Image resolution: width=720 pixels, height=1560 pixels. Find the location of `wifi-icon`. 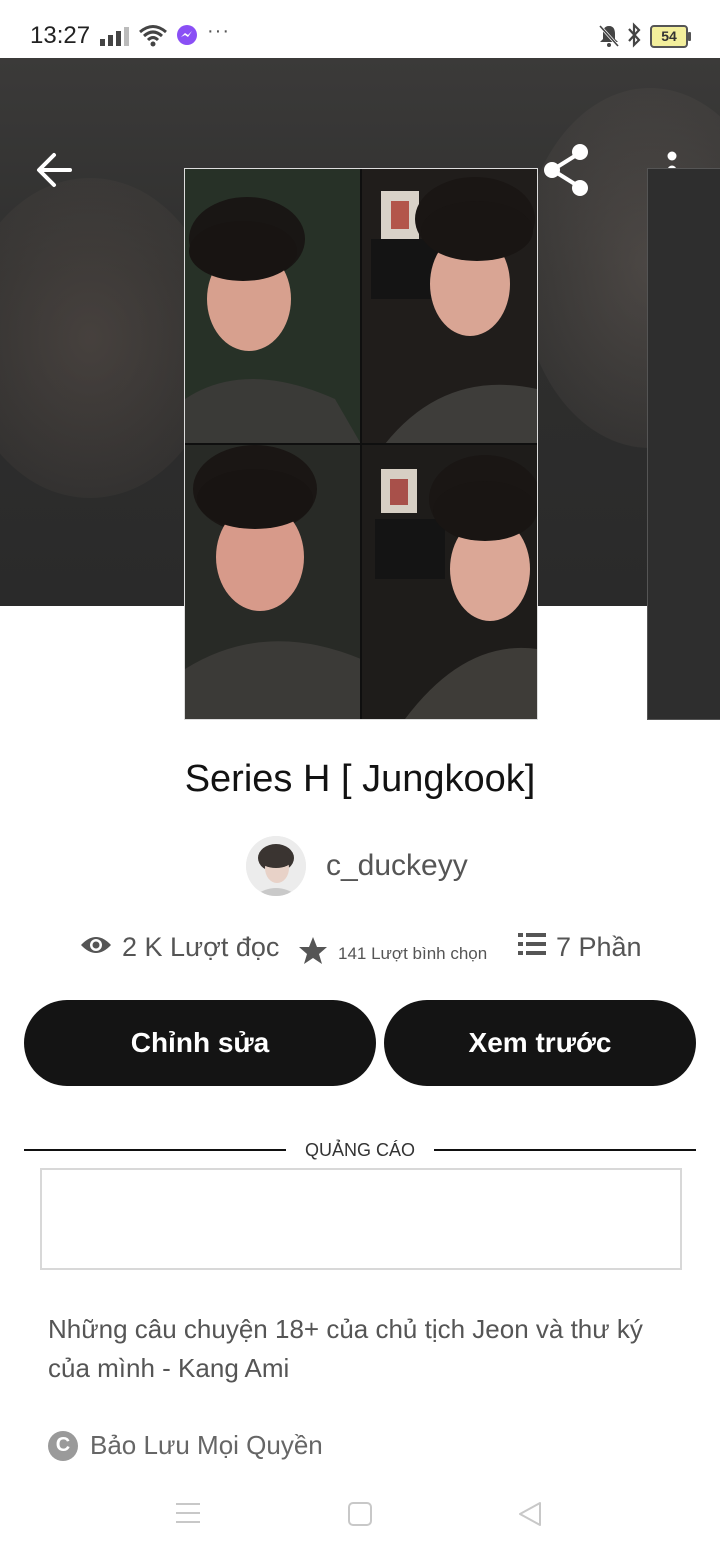

wifi-icon is located at coordinates (153, 38).